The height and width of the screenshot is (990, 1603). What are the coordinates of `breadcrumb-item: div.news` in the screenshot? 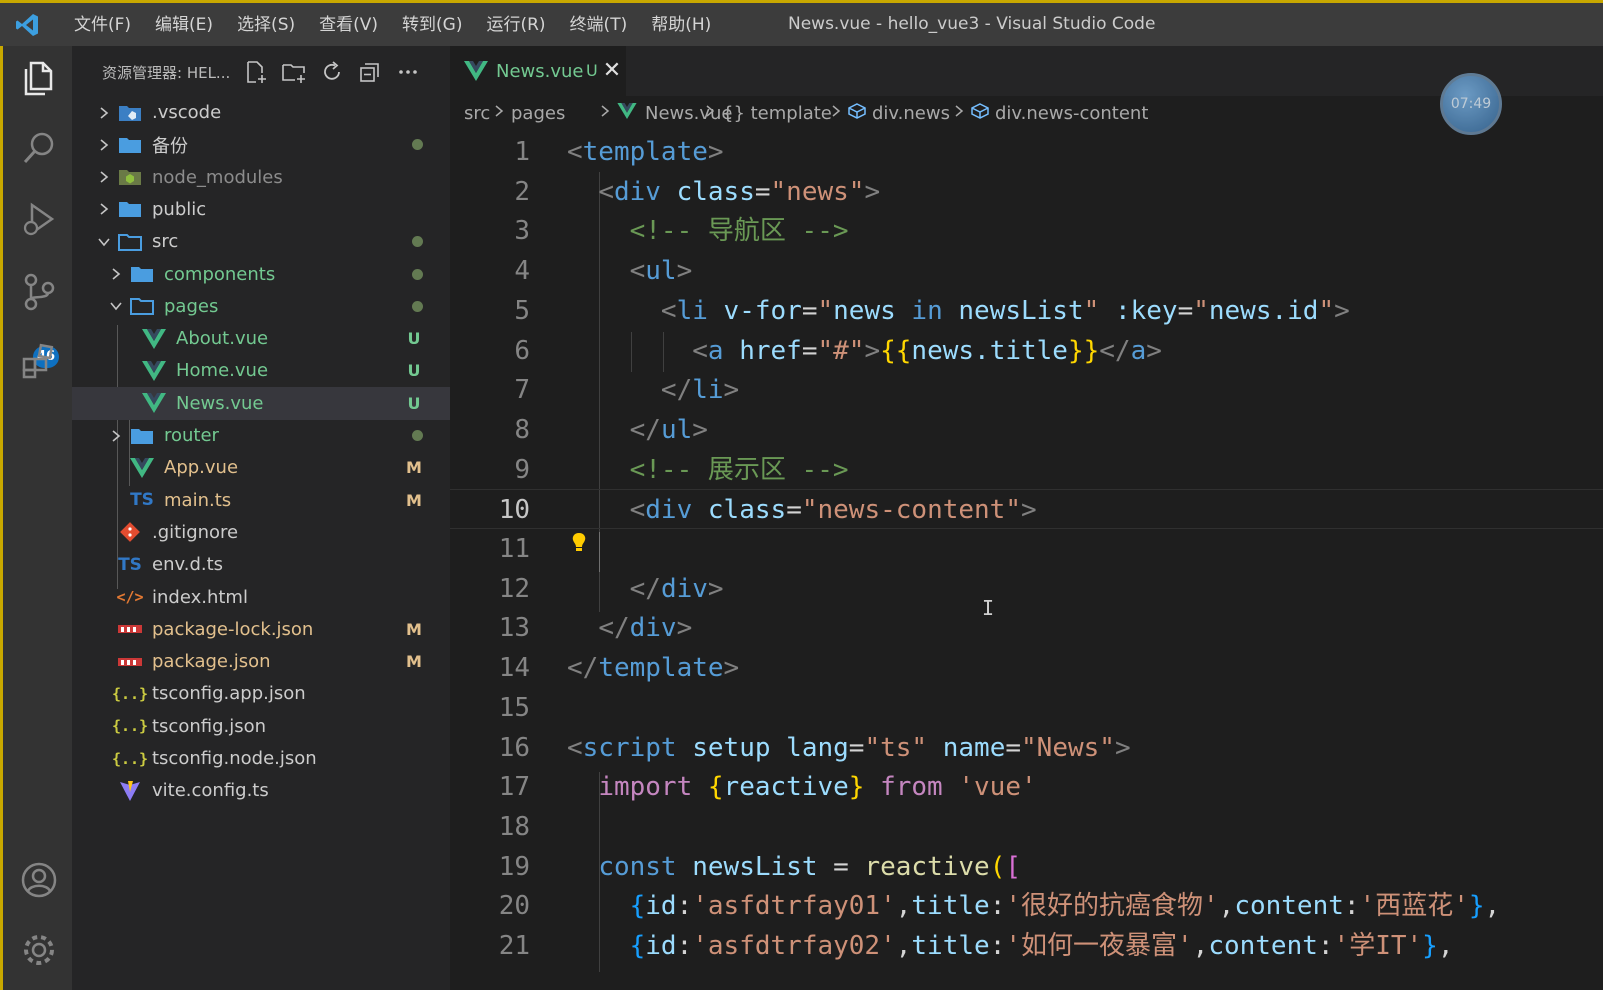 It's located at (899, 113).